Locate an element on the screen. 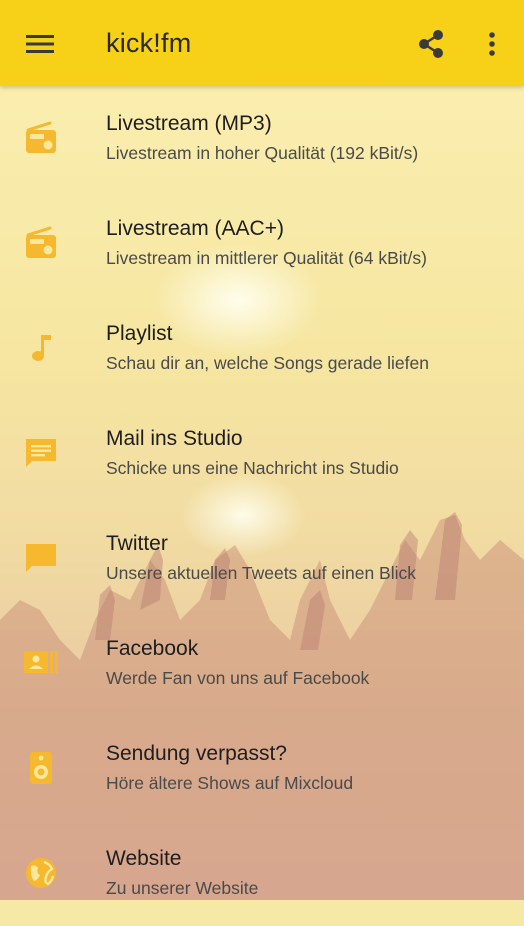 Image resolution: width=524 pixels, height=926 pixels. item-subtitle: Werde Fan von uns auf Facebook is located at coordinates (238, 678).